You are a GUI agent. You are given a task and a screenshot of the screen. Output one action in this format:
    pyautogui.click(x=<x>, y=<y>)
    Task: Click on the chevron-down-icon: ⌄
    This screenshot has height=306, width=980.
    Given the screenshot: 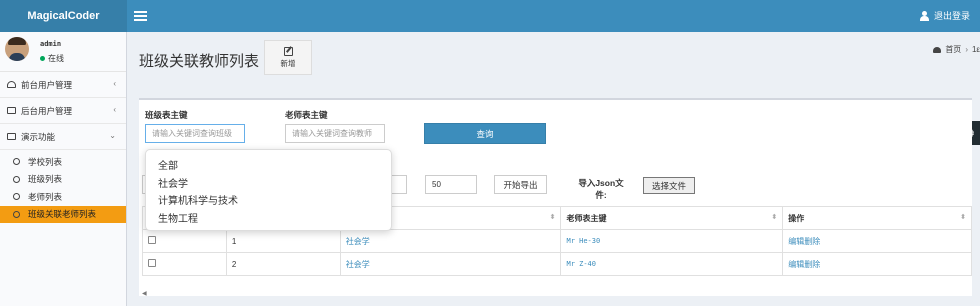 What is the action you would take?
    pyautogui.click(x=112, y=135)
    